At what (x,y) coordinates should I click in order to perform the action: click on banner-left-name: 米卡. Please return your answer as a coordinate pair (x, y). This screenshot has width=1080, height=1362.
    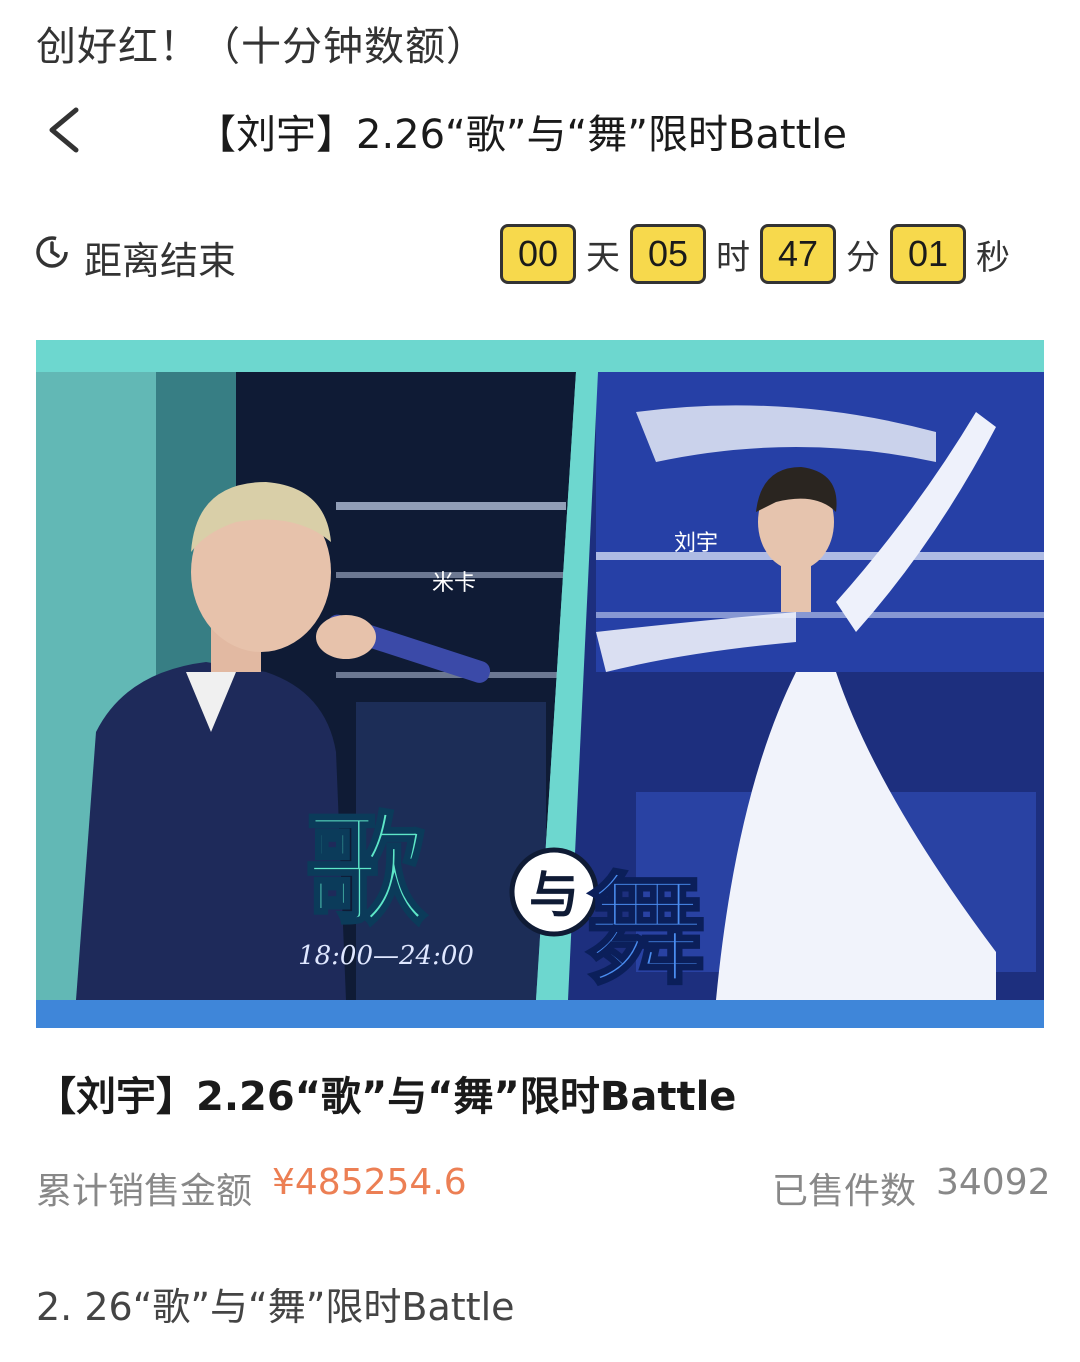
    Looking at the image, I should click on (454, 583).